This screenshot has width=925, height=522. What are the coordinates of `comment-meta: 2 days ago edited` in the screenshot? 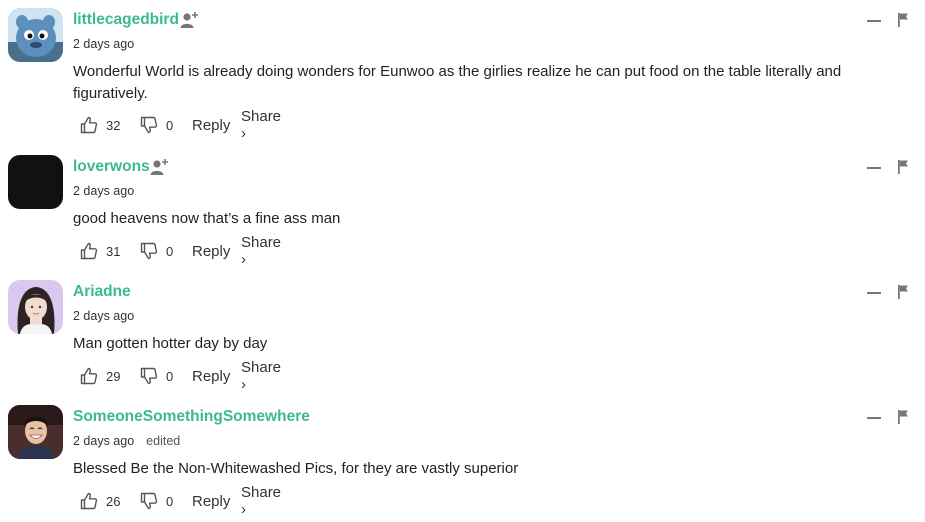 It's located at (126, 441).